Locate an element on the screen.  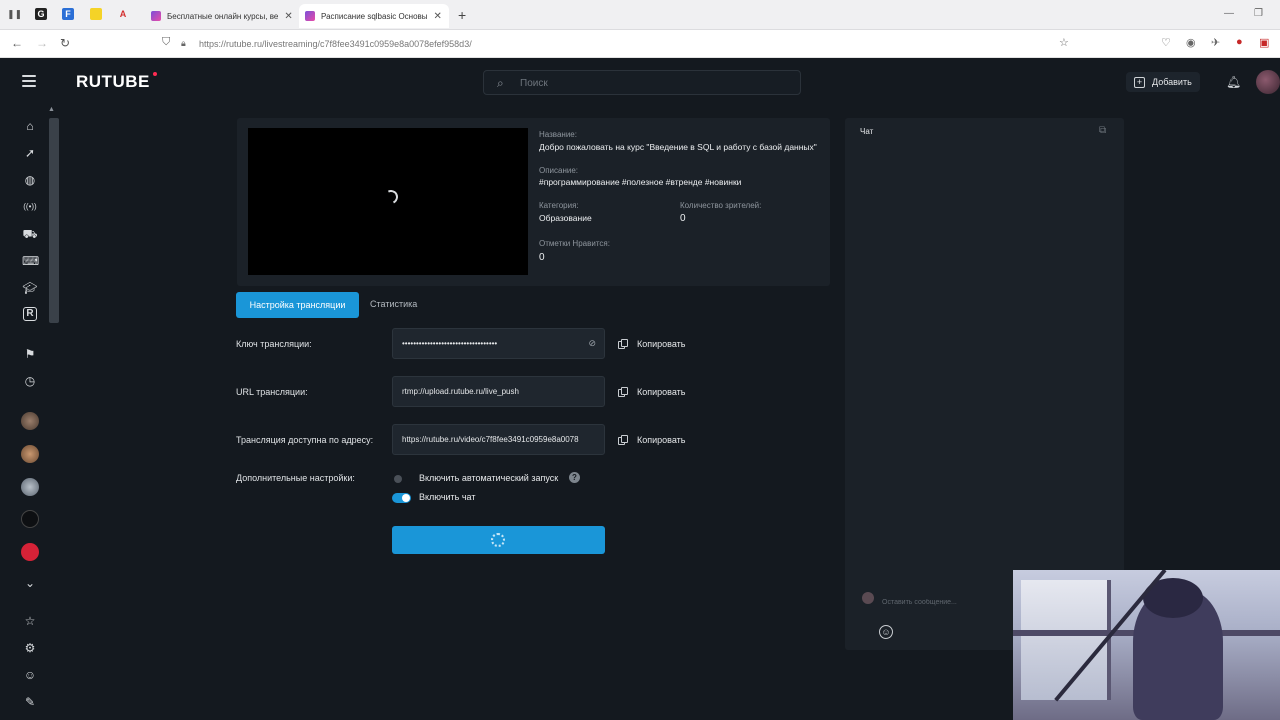
eye-off-icon: ⊘ is located at coordinates (592, 343).